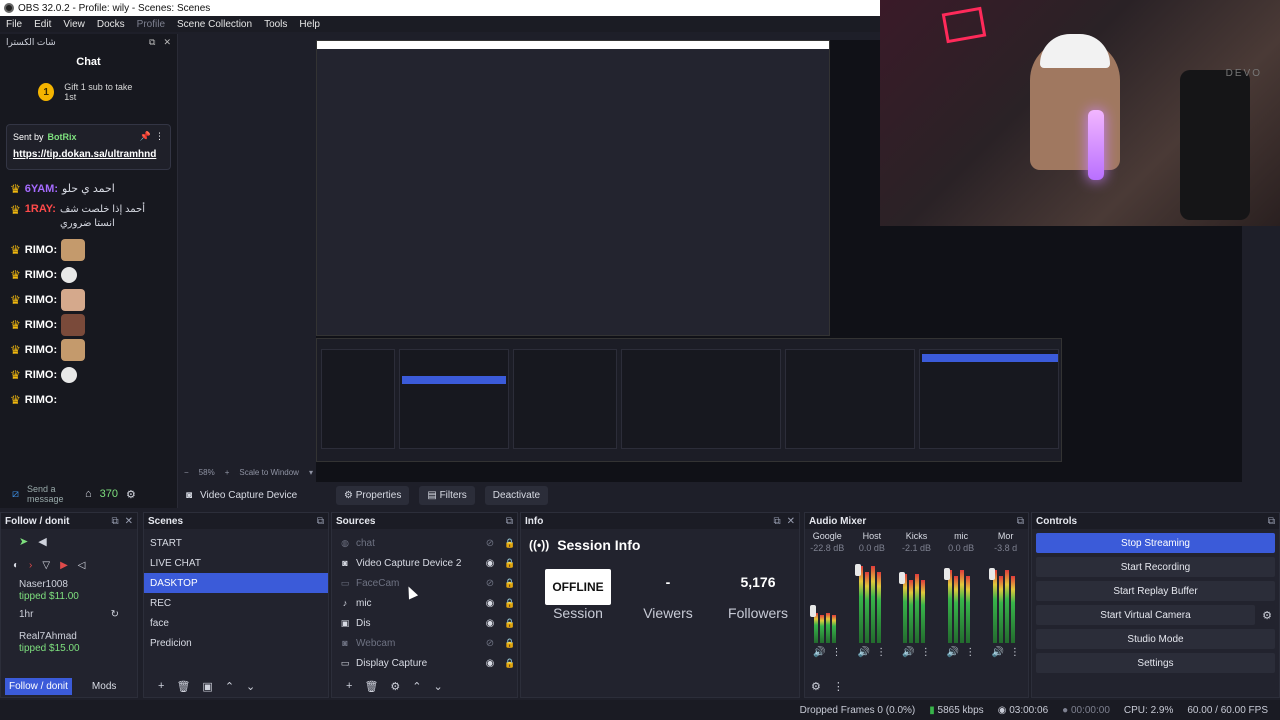 The image size is (1280, 720). I want to click on menu-profile: Profile, so click(151, 24).